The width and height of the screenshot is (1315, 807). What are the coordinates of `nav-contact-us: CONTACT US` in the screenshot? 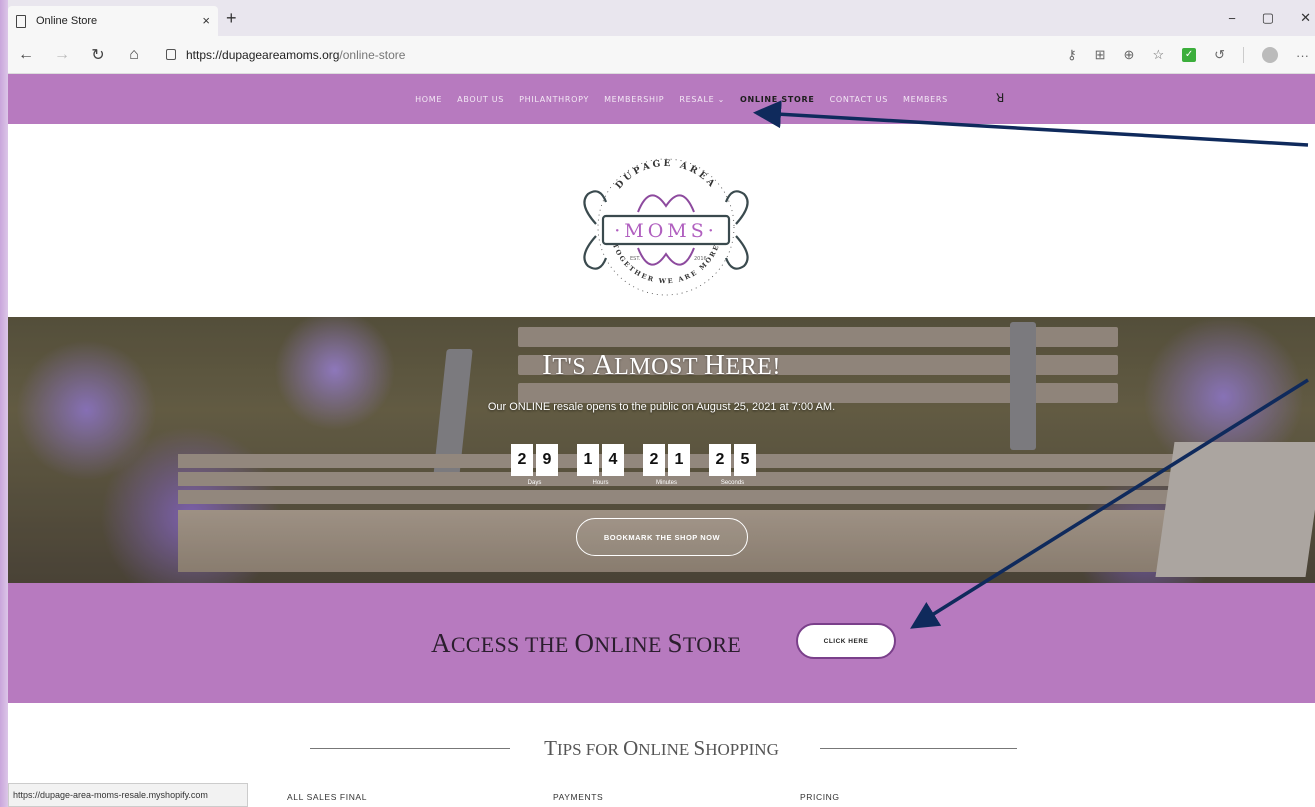 It's located at (859, 99).